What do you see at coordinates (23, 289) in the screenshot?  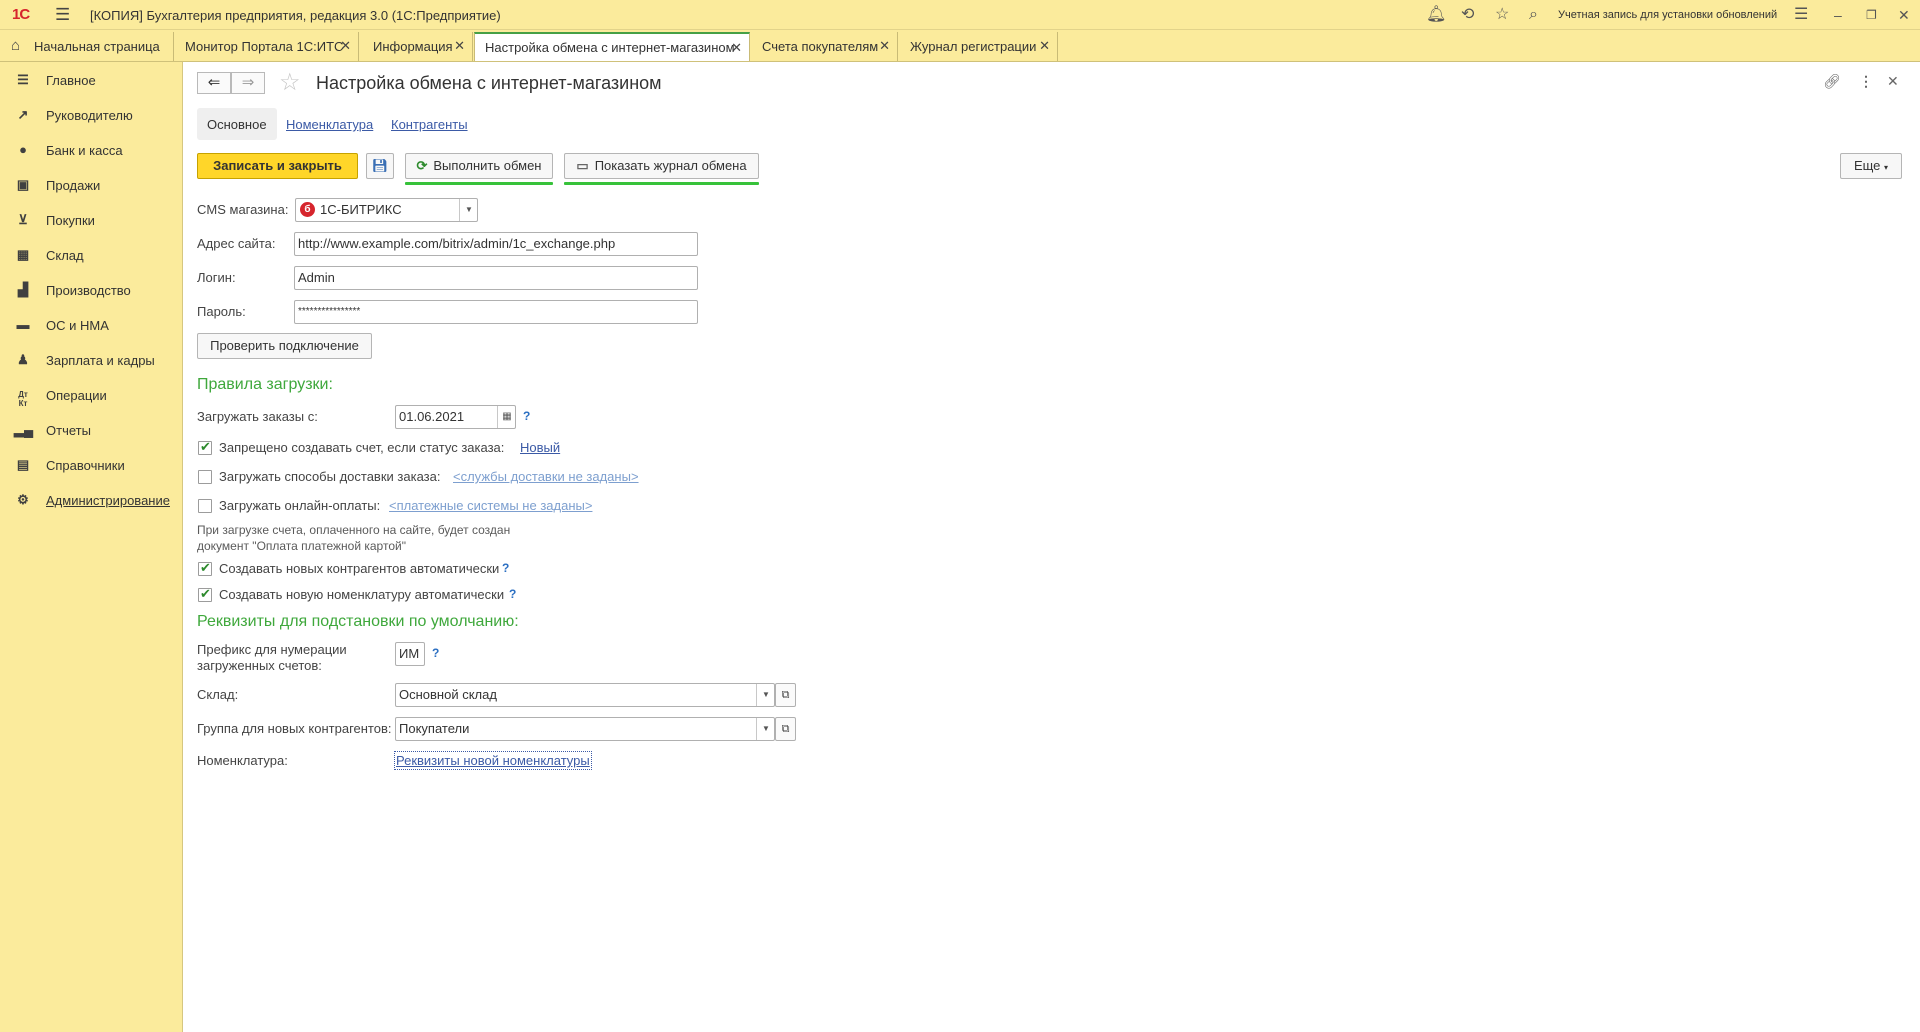 I see `factory-icon: ▟` at bounding box center [23, 289].